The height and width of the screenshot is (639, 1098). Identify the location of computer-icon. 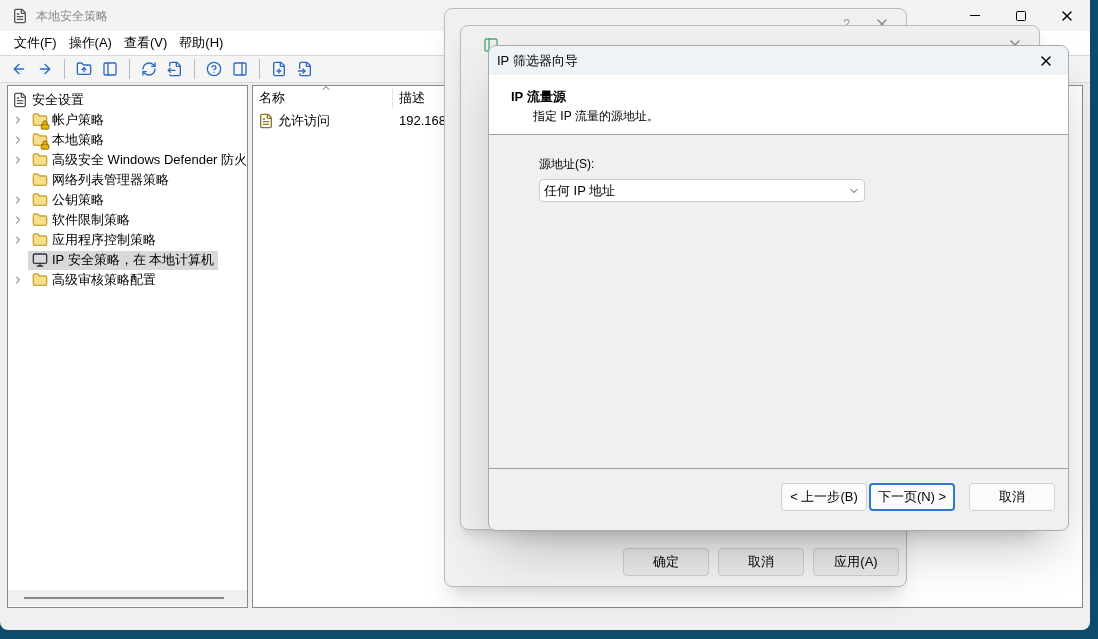
(40, 260).